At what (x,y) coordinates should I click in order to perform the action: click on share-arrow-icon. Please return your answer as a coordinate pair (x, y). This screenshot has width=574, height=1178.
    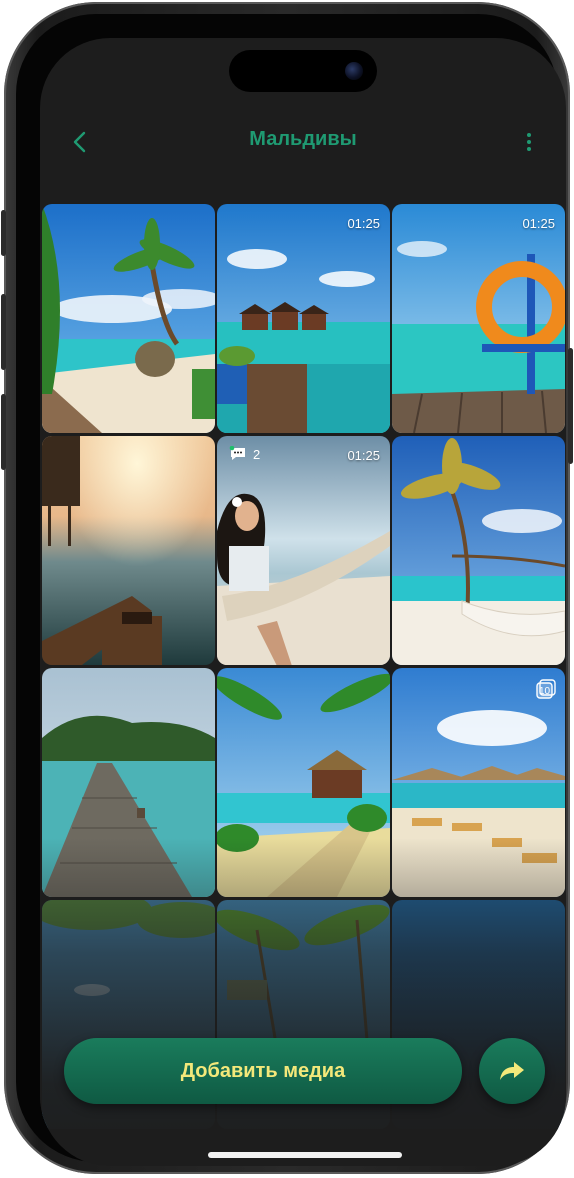
    Looking at the image, I should click on (512, 1071).